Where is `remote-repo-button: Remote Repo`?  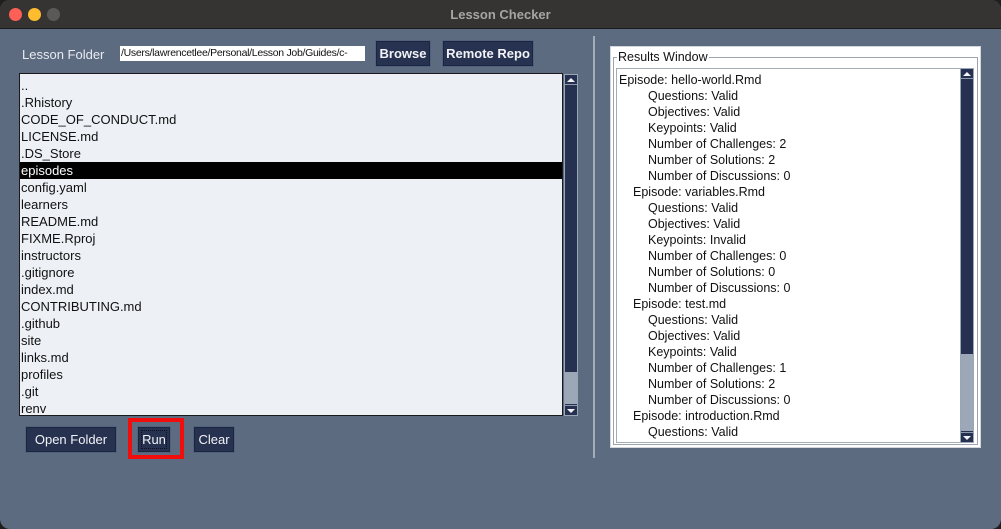 remote-repo-button: Remote Repo is located at coordinates (488, 53).